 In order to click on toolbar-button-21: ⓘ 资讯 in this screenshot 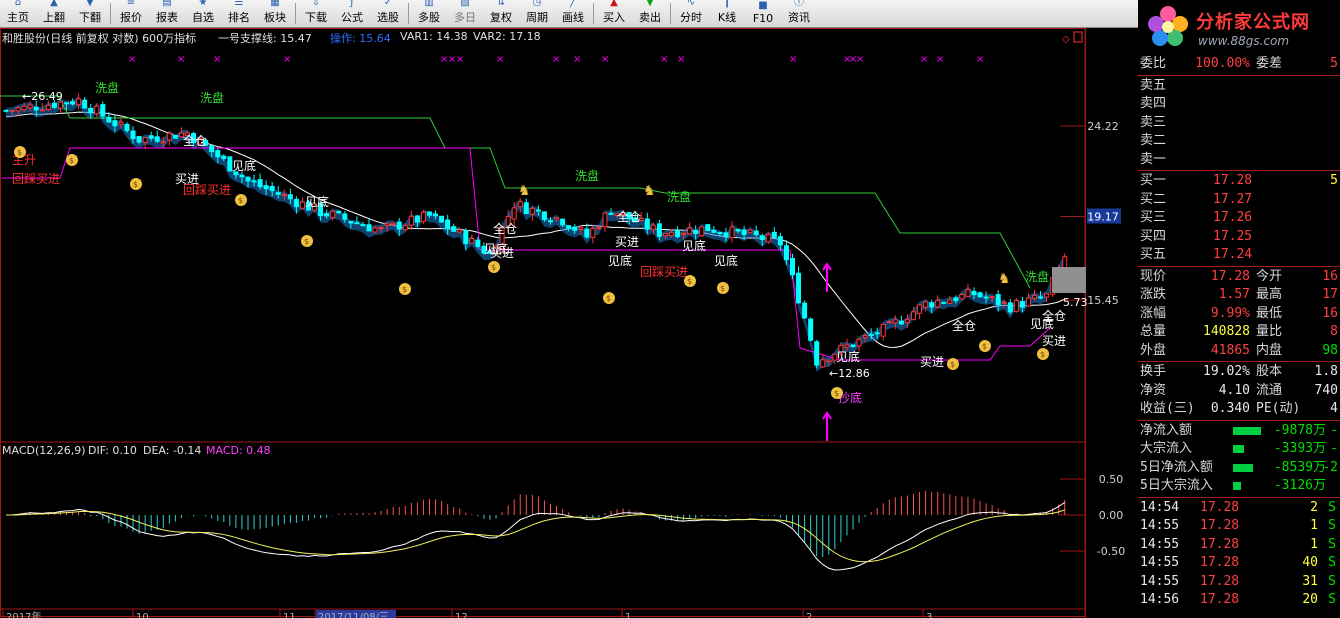, I will do `click(799, 13)`.